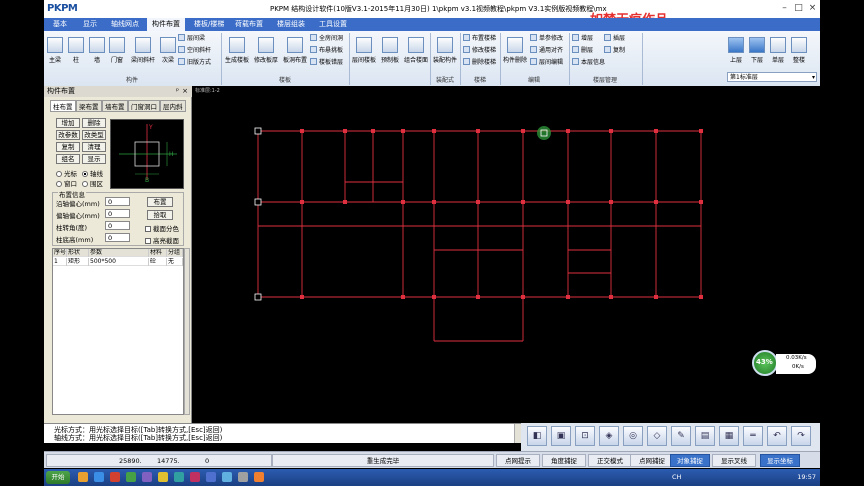 This screenshot has height=486, width=864. What do you see at coordinates (143, 50) in the screenshot?
I see `beam-brace-button: 梁间斜杆` at bounding box center [143, 50].